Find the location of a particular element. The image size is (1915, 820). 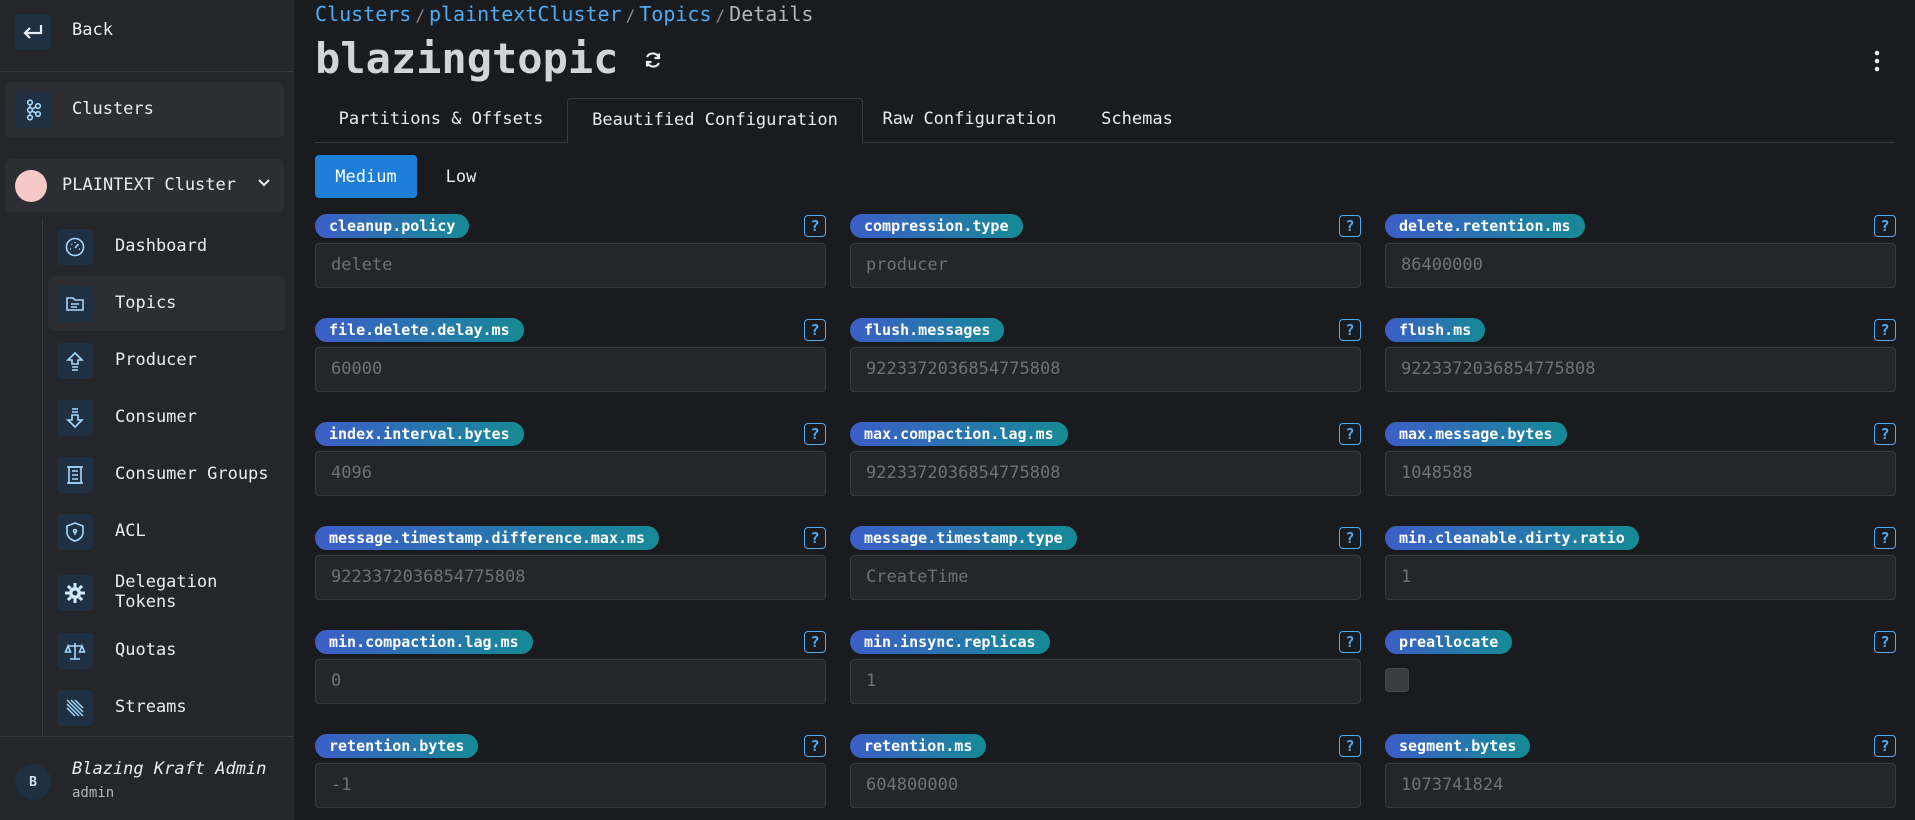

sidebar-item-producer: Producer is located at coordinates (166, 360).